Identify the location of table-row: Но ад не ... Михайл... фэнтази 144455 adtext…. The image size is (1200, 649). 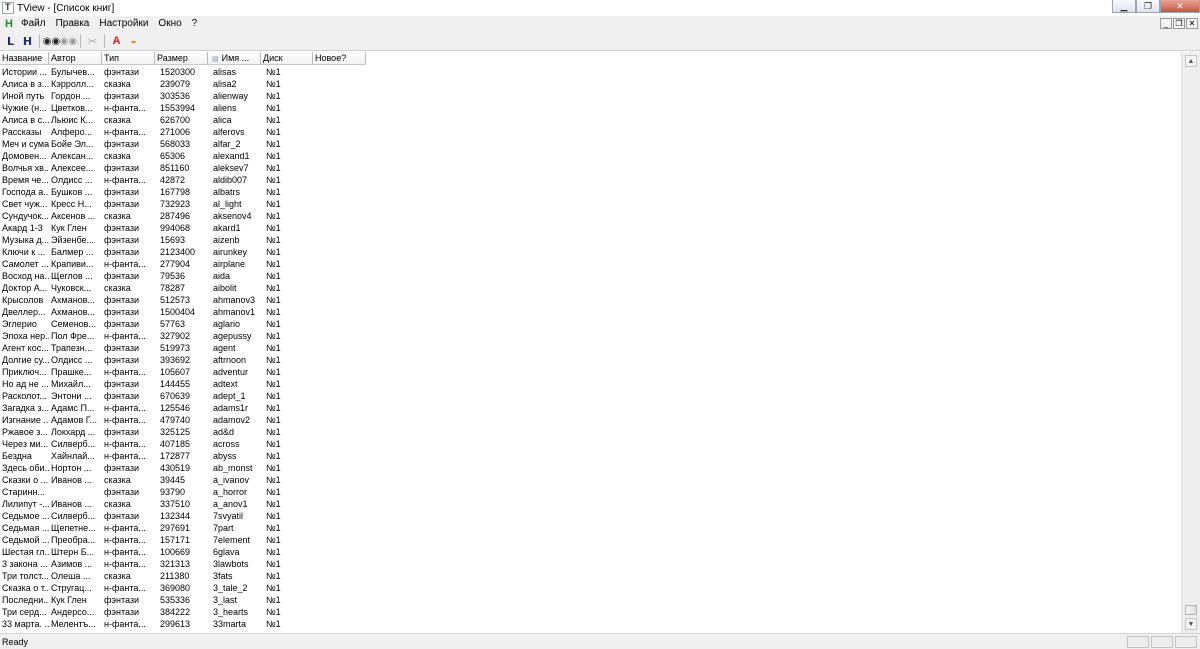
(183, 384).